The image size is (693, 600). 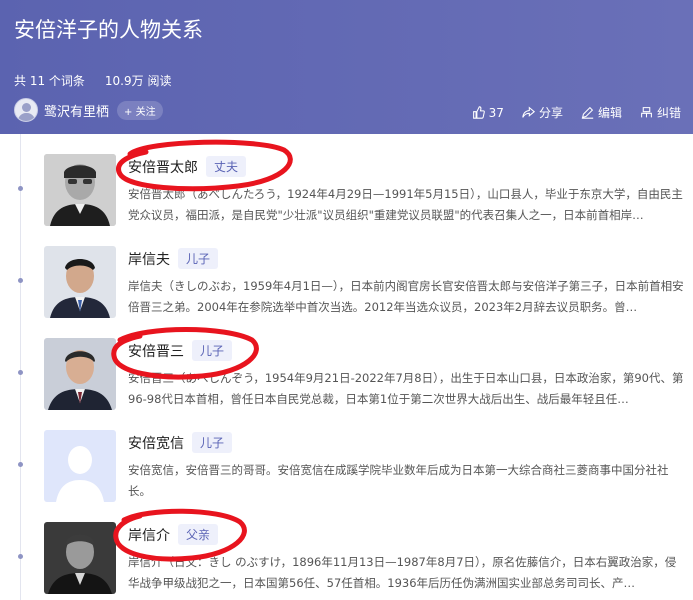 I want to click on author-name: 鹭沢有里栖, so click(x=76, y=110).